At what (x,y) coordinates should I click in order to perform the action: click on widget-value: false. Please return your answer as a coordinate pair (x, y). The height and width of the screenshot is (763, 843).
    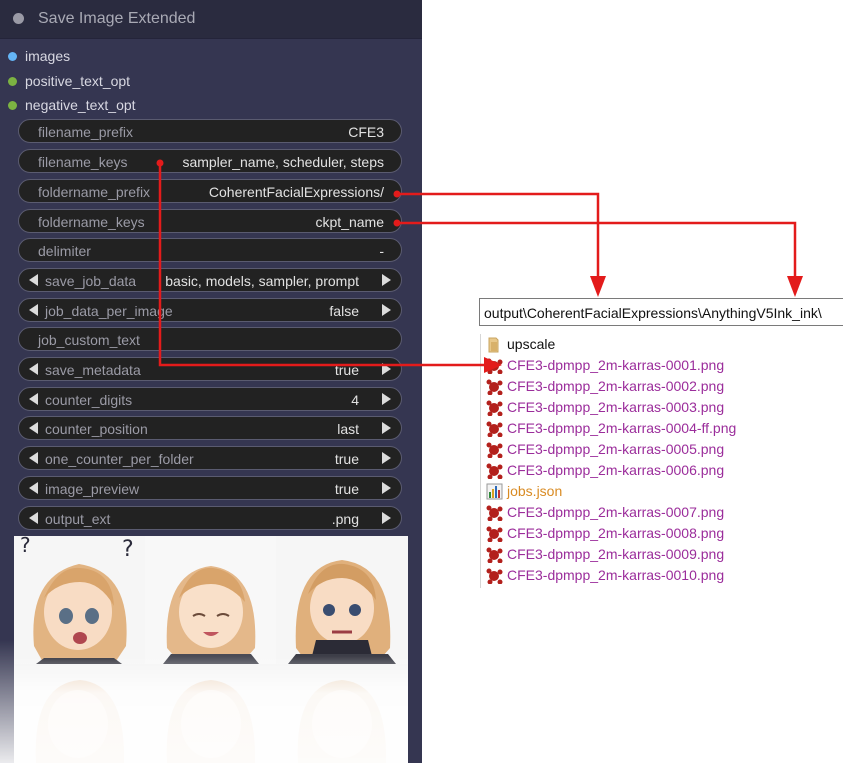
    Looking at the image, I should click on (344, 311).